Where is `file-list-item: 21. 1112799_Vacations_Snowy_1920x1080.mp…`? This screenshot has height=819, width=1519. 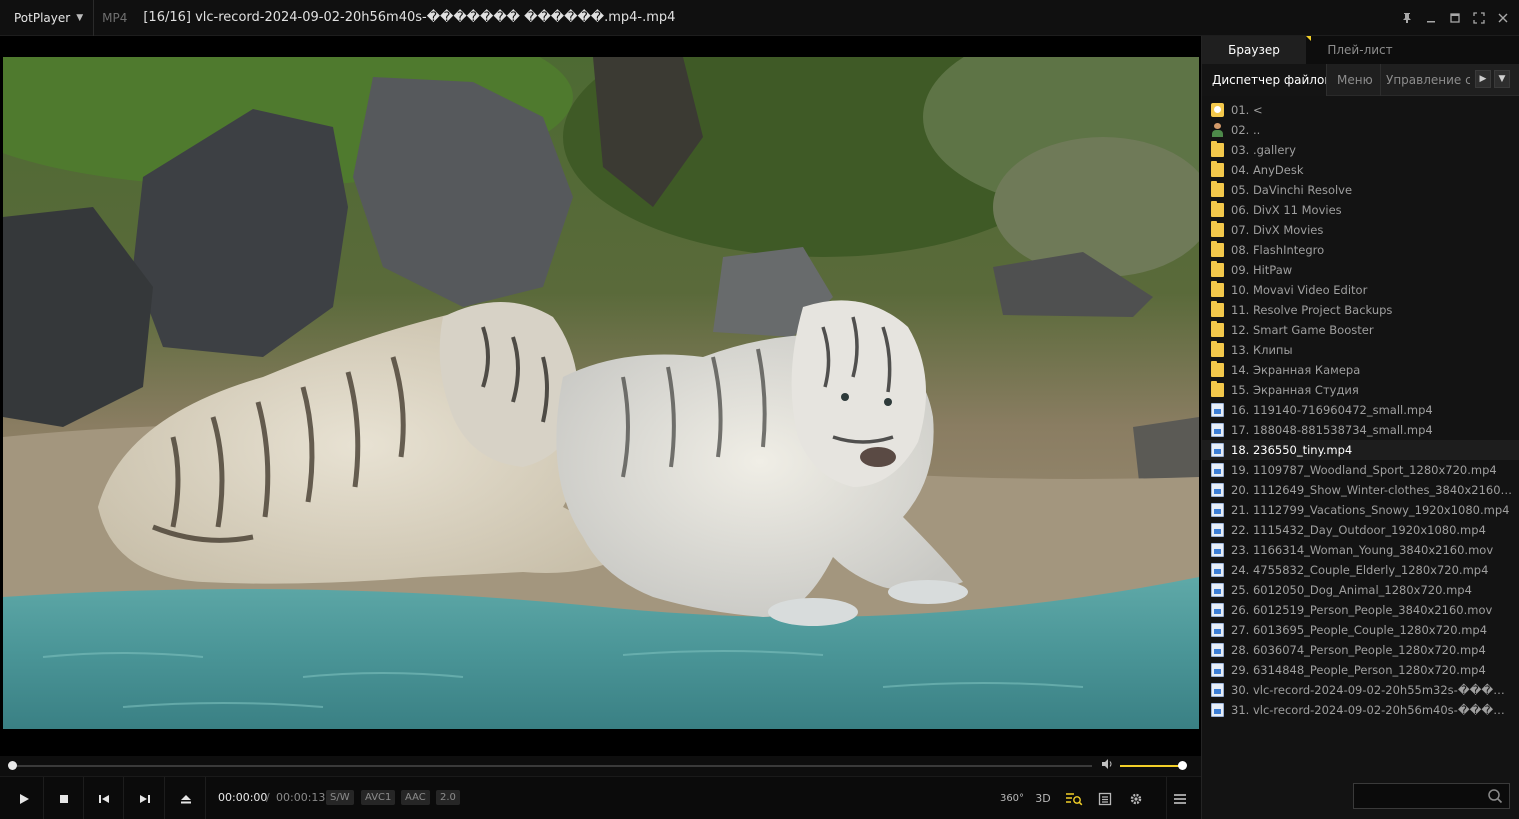 file-list-item: 21. 1112799_Vacations_Snowy_1920x1080.mp… is located at coordinates (1360, 510).